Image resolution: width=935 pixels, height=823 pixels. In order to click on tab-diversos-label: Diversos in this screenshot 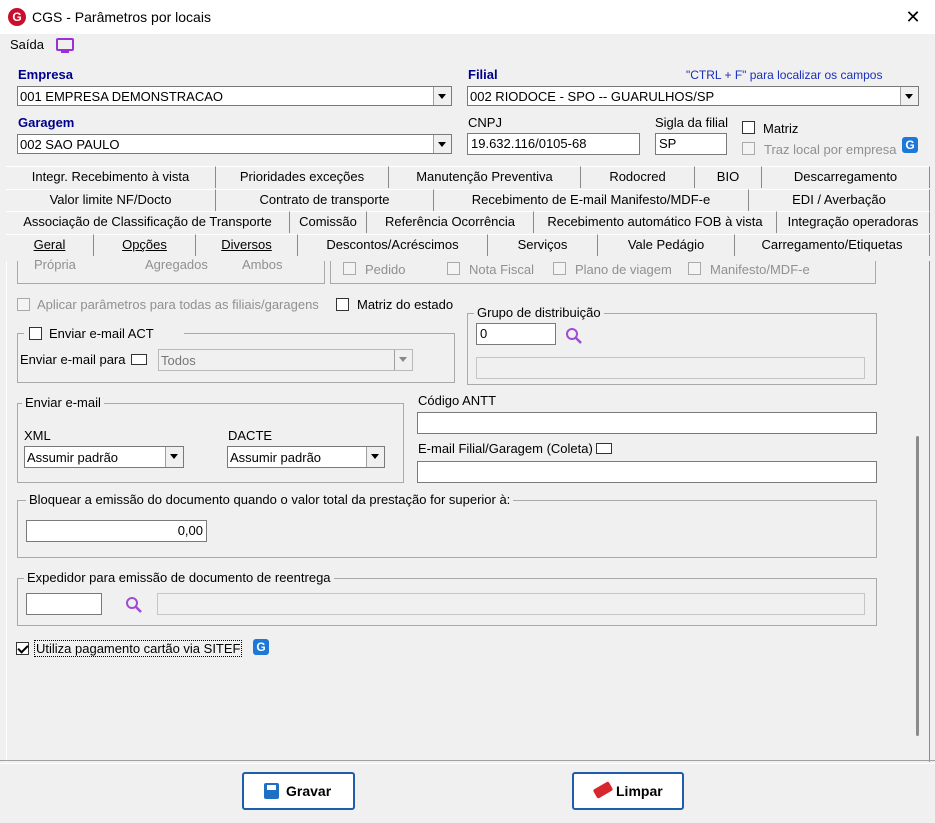, I will do `click(246, 244)`.